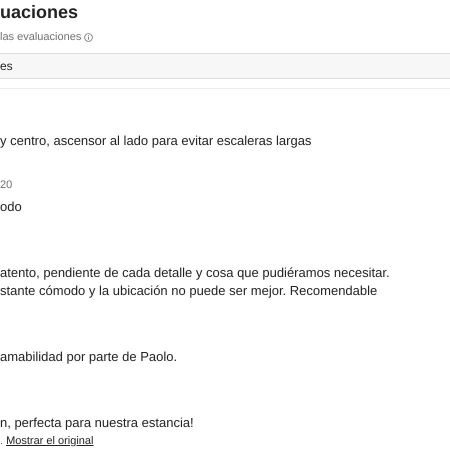  Describe the element at coordinates (40, 12) in the screenshot. I see `section-title: uaciones` at that location.